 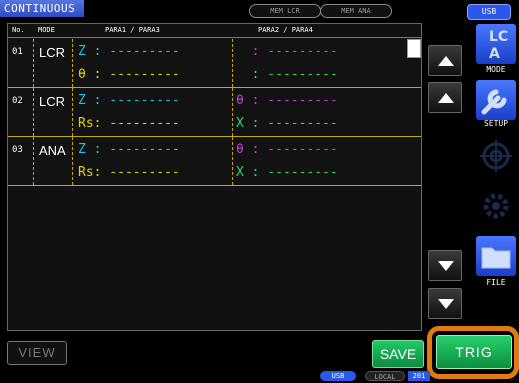 What do you see at coordinates (285, 30) in the screenshot?
I see `header-para24: PARA2 / PARA4` at bounding box center [285, 30].